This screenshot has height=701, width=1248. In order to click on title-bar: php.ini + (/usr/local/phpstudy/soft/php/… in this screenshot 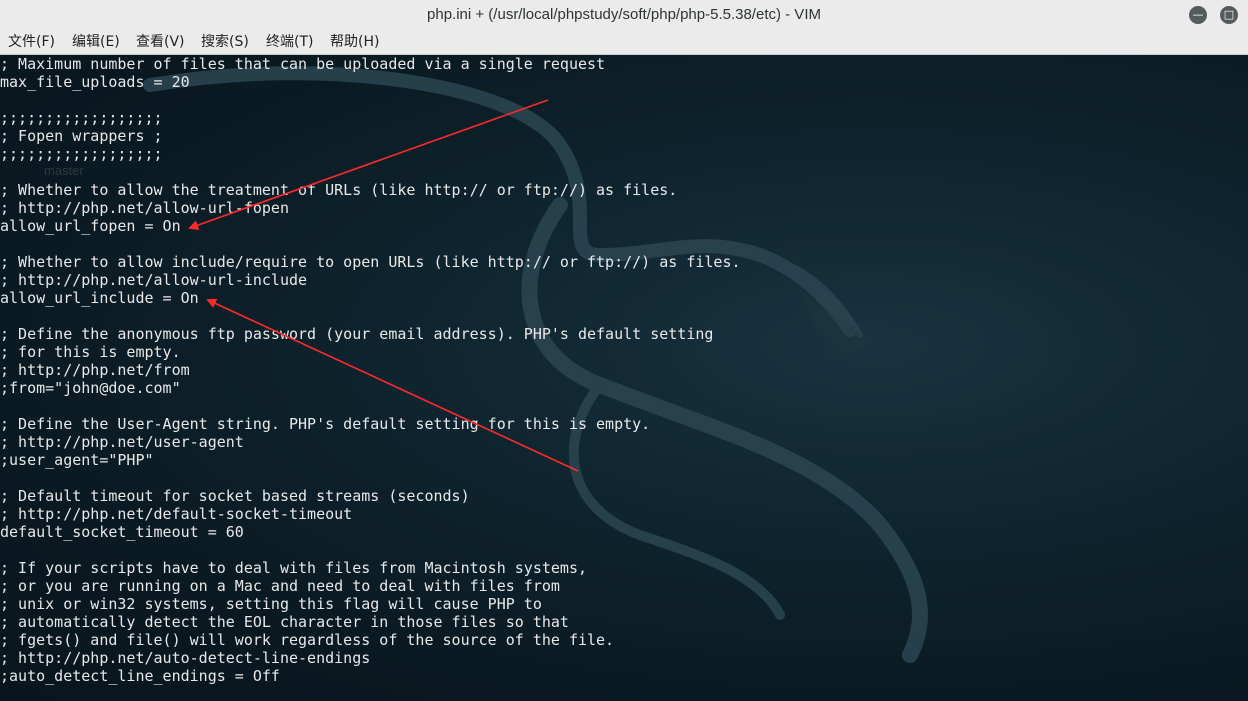, I will do `click(624, 15)`.